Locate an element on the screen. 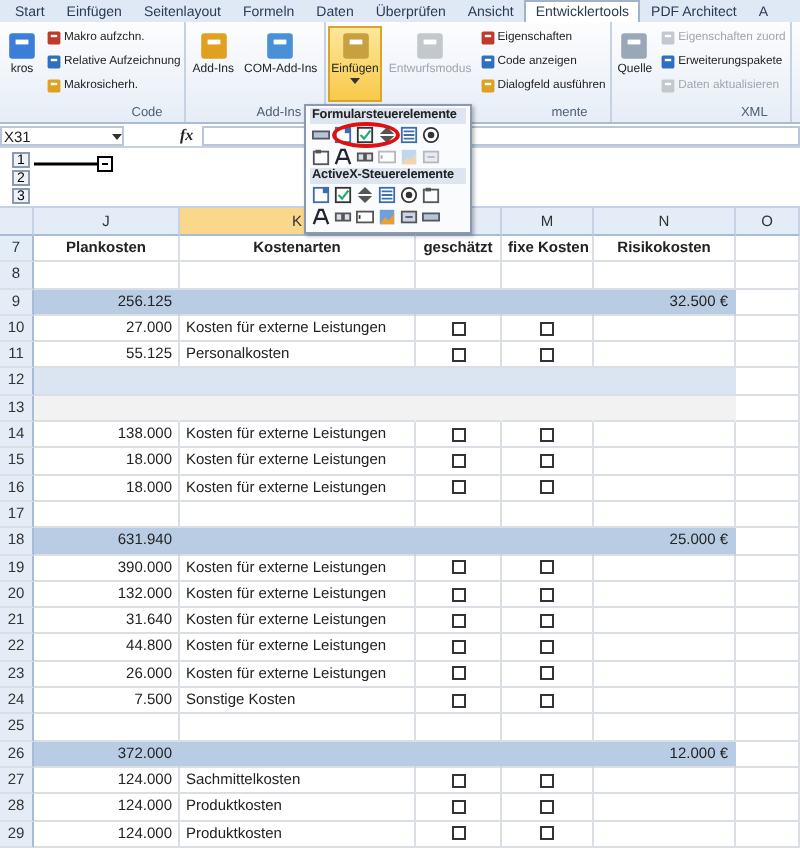 Image resolution: width=800 pixels, height=850 pixels. toggle-button-icon is located at coordinates (409, 217).